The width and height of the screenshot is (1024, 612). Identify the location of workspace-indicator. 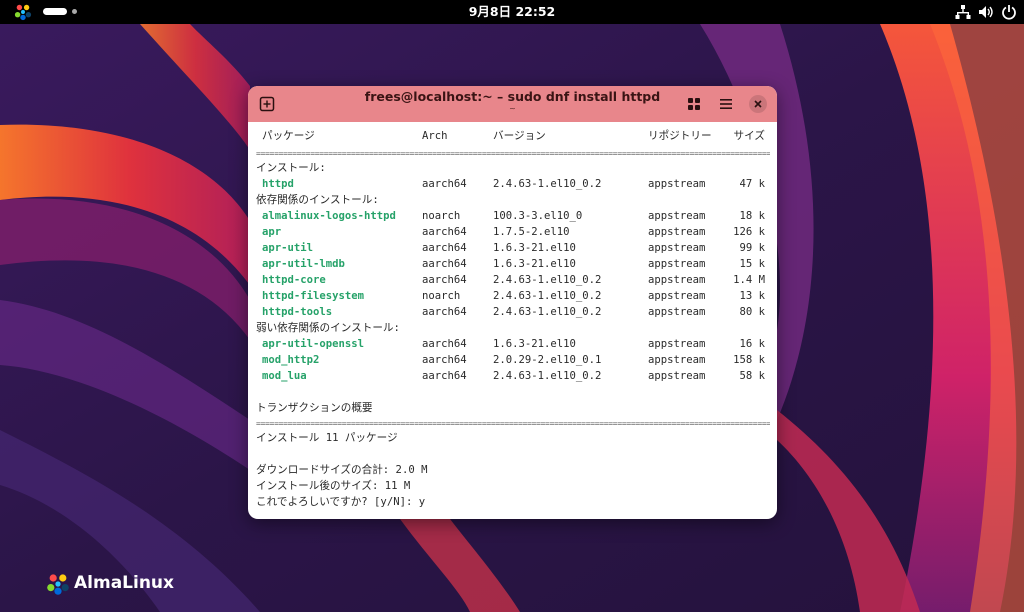
(74, 11).